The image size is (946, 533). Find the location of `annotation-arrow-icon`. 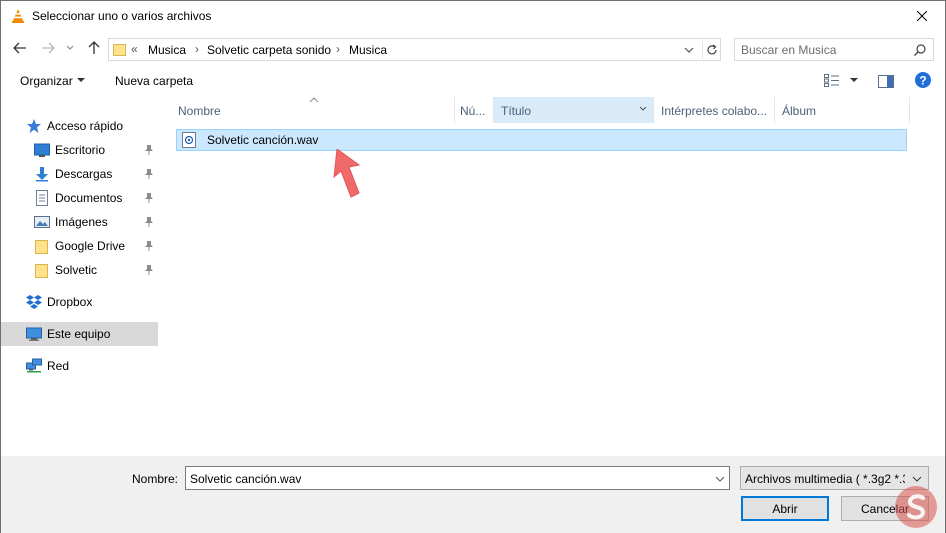

annotation-arrow-icon is located at coordinates (347, 173).